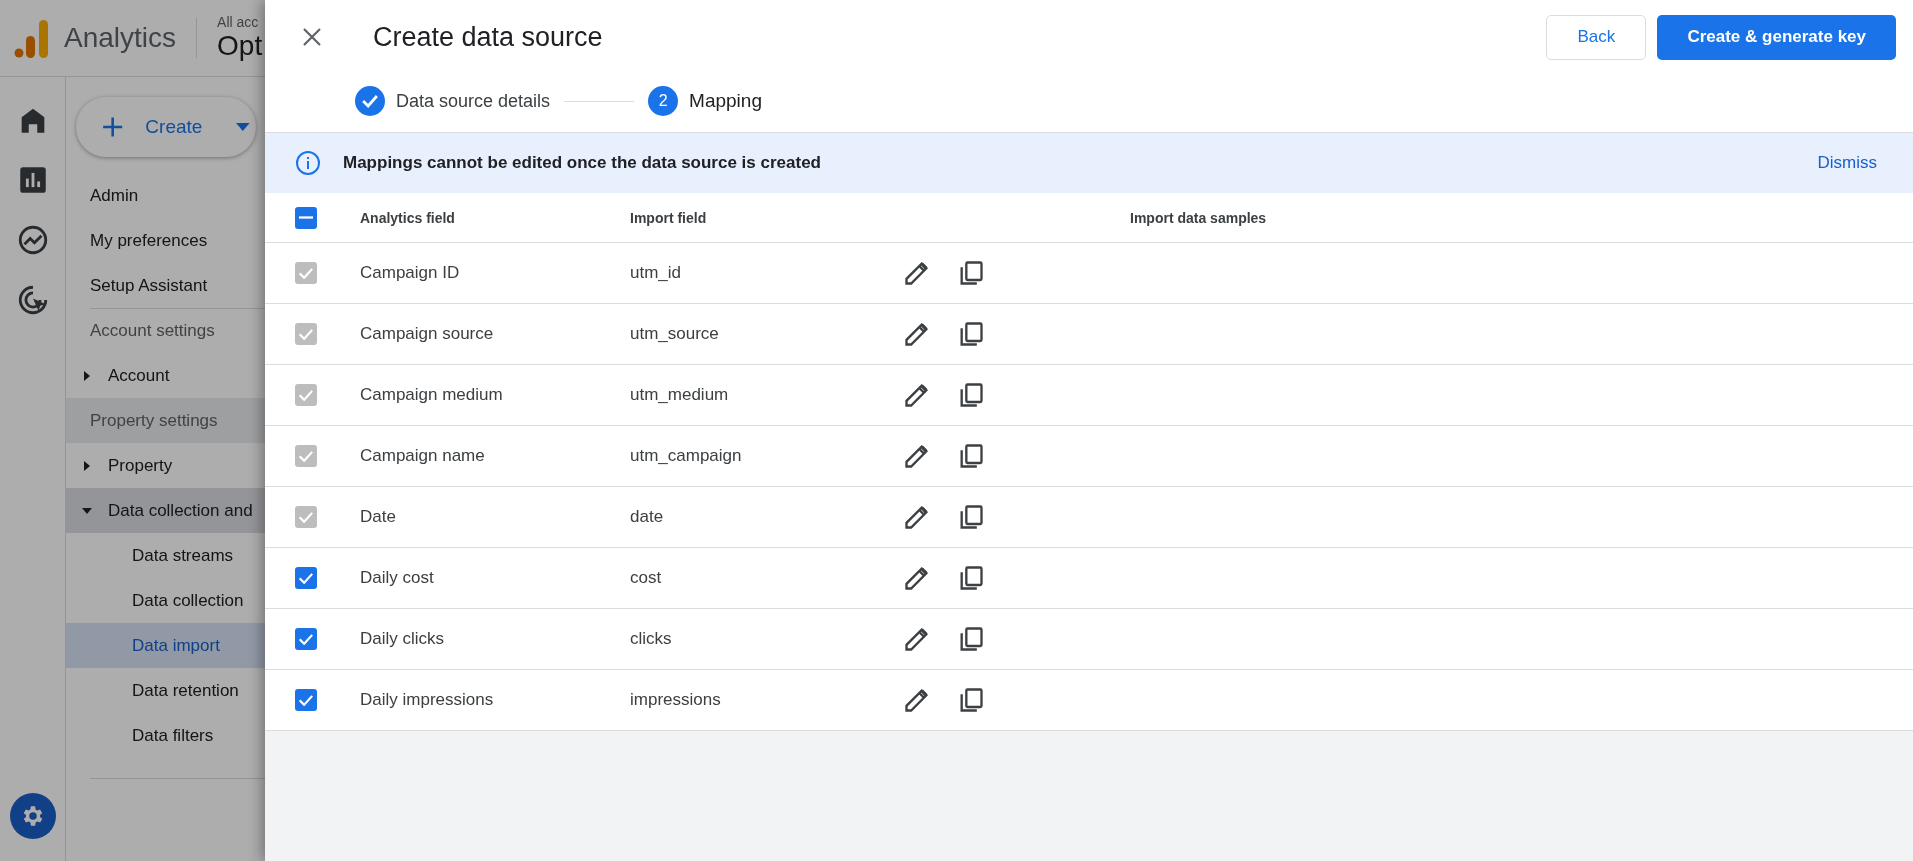  Describe the element at coordinates (1596, 37) in the screenshot. I see `back-button: Back` at that location.